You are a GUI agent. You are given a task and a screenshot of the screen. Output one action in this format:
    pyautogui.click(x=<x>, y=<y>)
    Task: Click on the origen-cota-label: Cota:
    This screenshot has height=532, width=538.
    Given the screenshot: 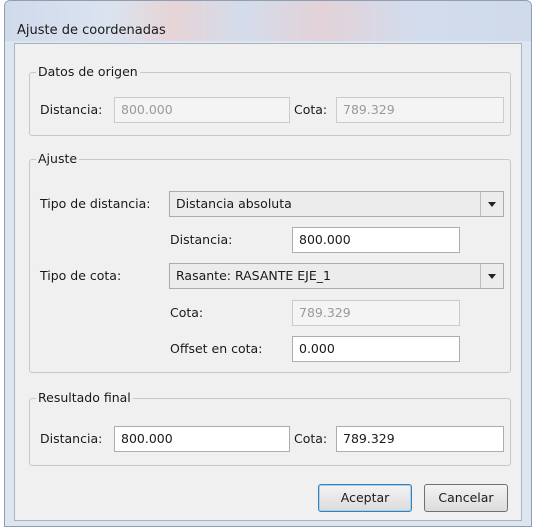 What is the action you would take?
    pyautogui.click(x=311, y=109)
    